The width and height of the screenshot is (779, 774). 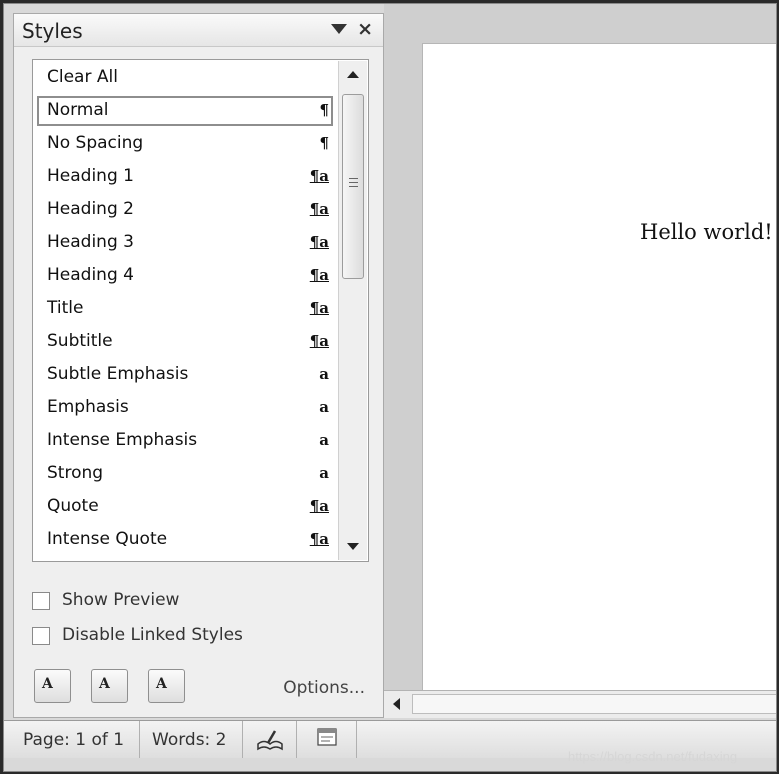 What do you see at coordinates (41, 601) in the screenshot?
I see `show-preview-checkbox` at bounding box center [41, 601].